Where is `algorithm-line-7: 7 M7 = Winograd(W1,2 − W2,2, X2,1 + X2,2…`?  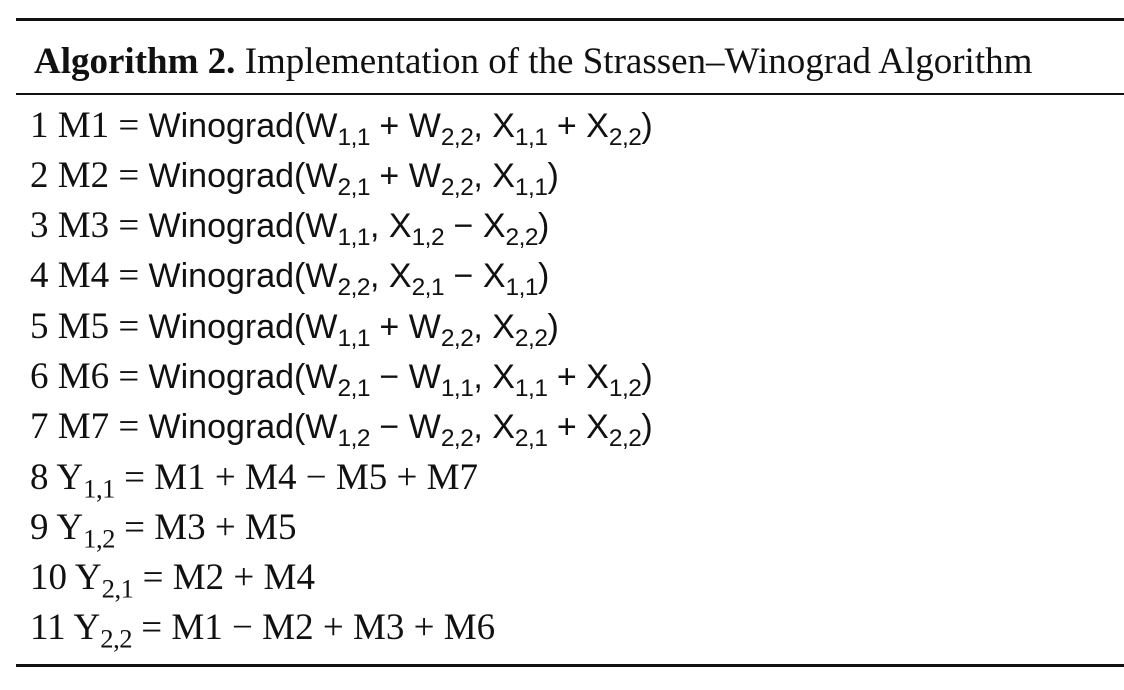
algorithm-line-7: 7 M7 = Winograd(W1,2 − W2,2, X2,1 + X2,2… is located at coordinates (570, 427).